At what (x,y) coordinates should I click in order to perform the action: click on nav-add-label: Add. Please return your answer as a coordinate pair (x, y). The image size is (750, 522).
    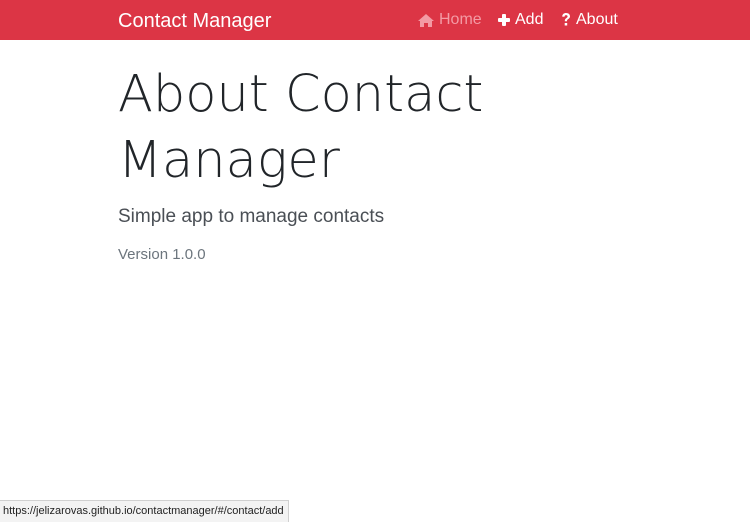
    Looking at the image, I should click on (529, 19).